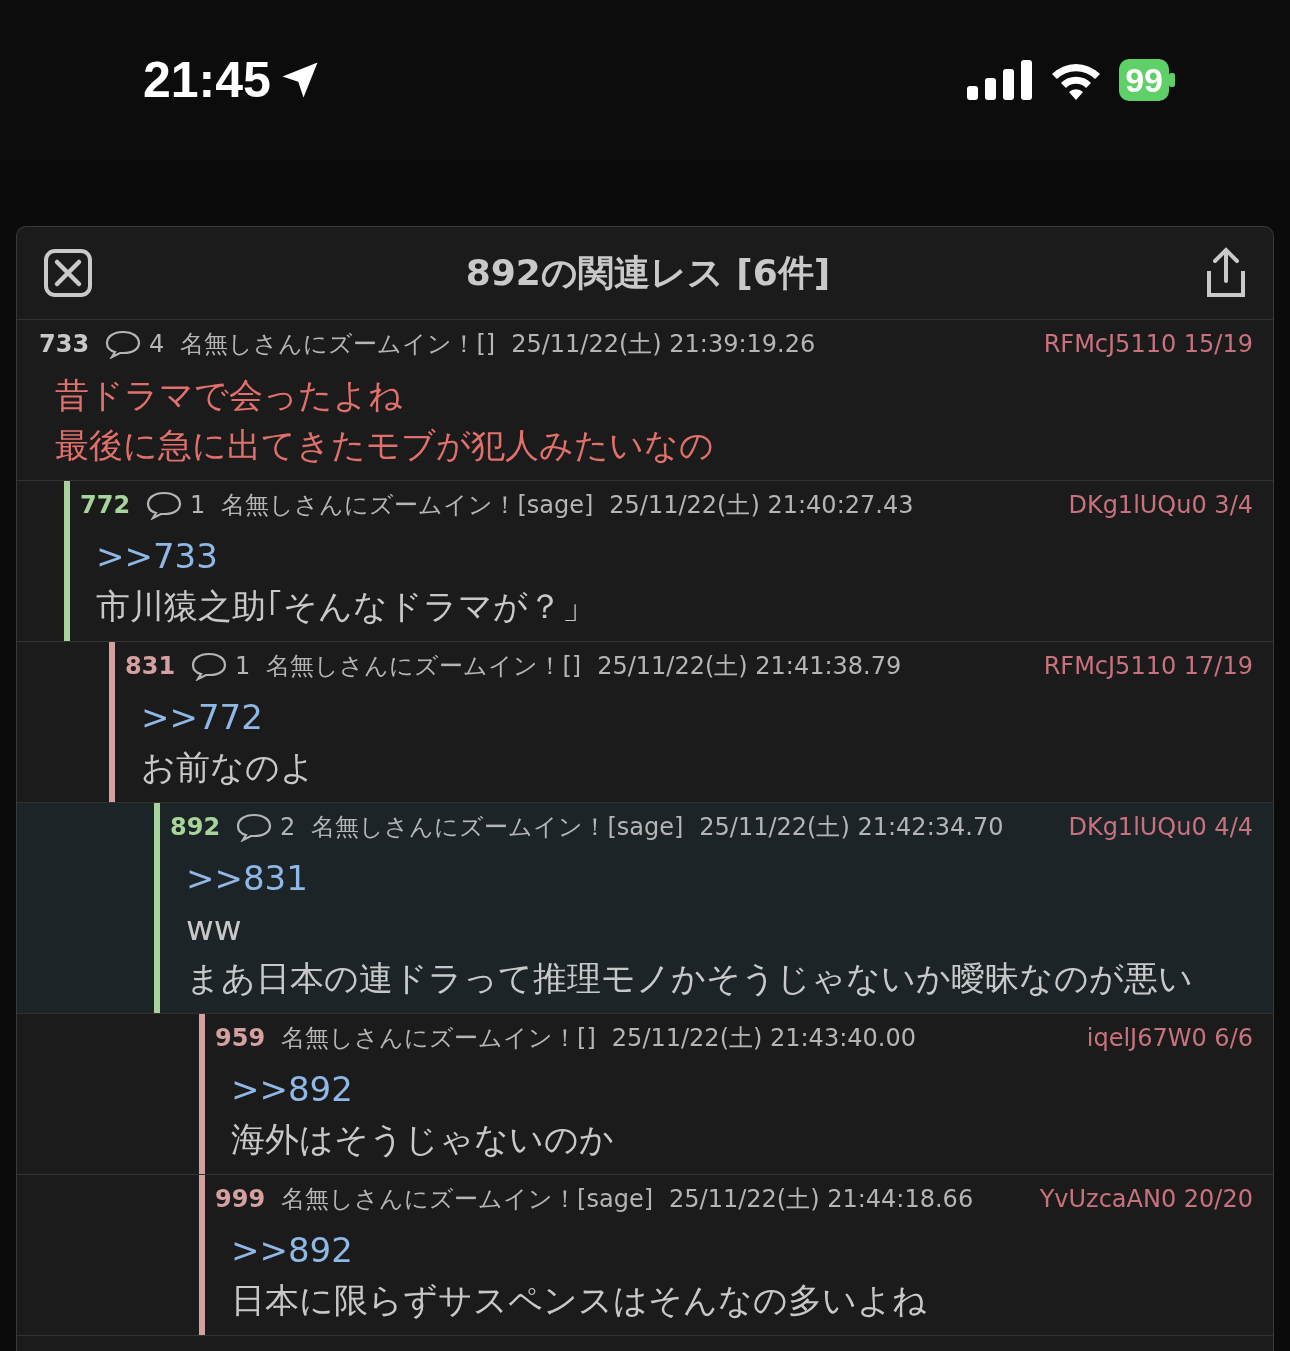 The image size is (1290, 1351). Describe the element at coordinates (761, 505) in the screenshot. I see `post-date: 25/11/22(土) 21:40:27.43` at that location.